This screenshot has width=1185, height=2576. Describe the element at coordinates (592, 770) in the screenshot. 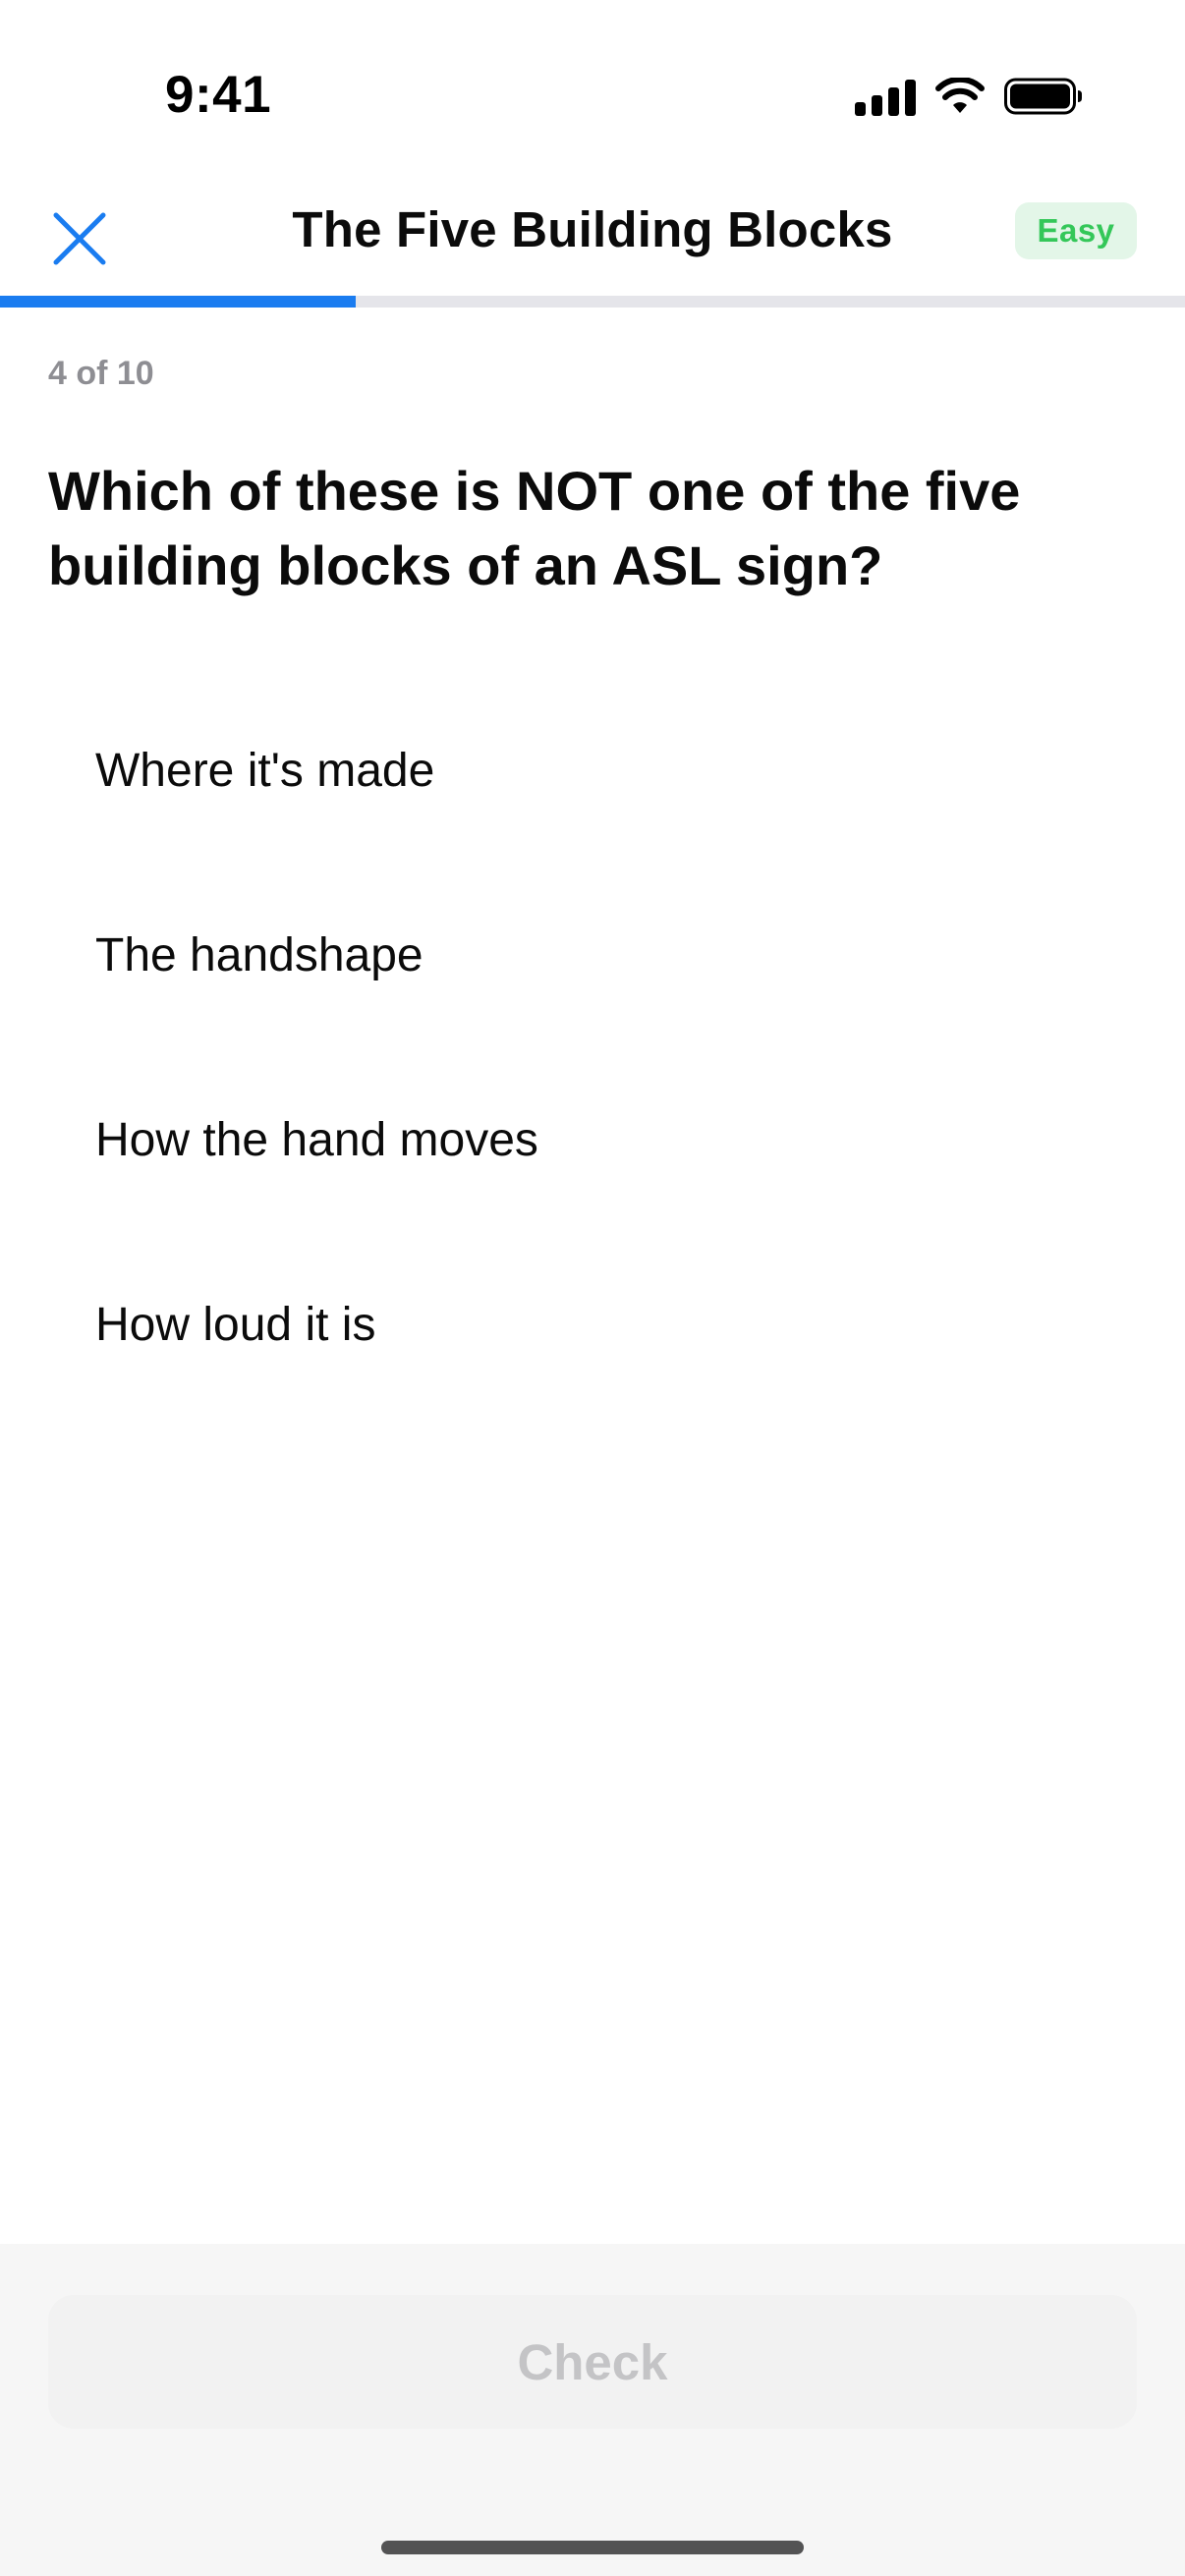

I see `answer-option: Where it's made` at that location.